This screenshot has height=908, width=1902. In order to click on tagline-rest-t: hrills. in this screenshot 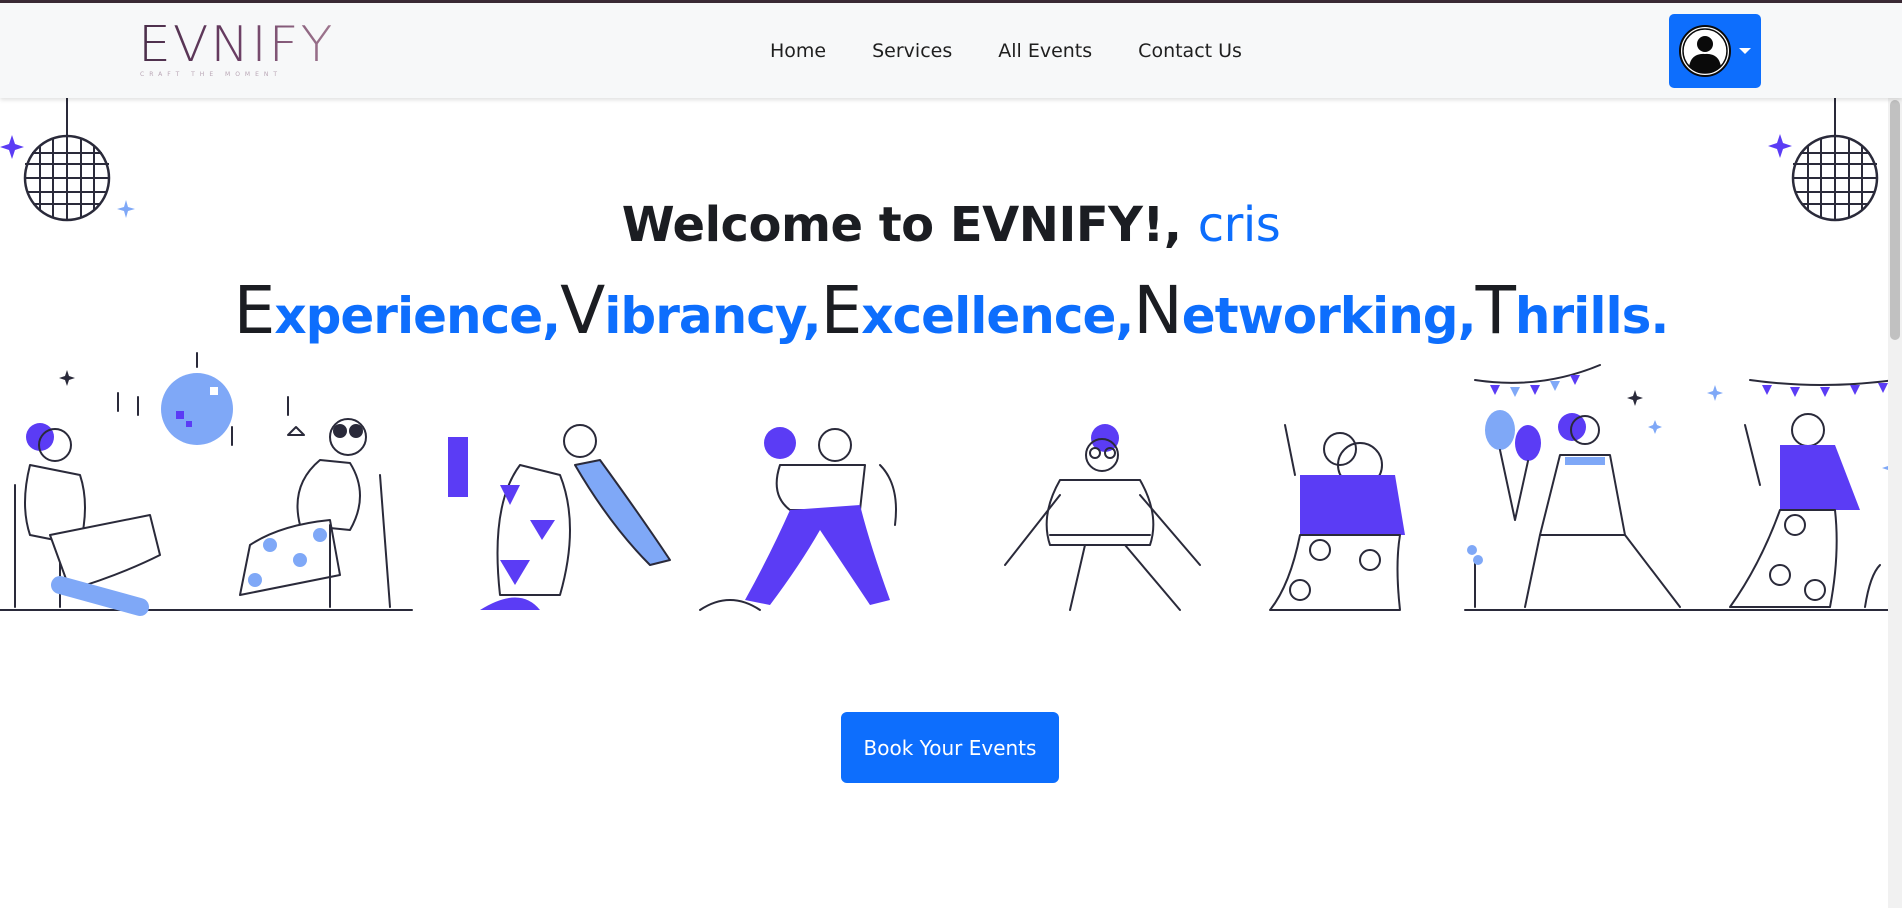, I will do `click(1591, 316)`.